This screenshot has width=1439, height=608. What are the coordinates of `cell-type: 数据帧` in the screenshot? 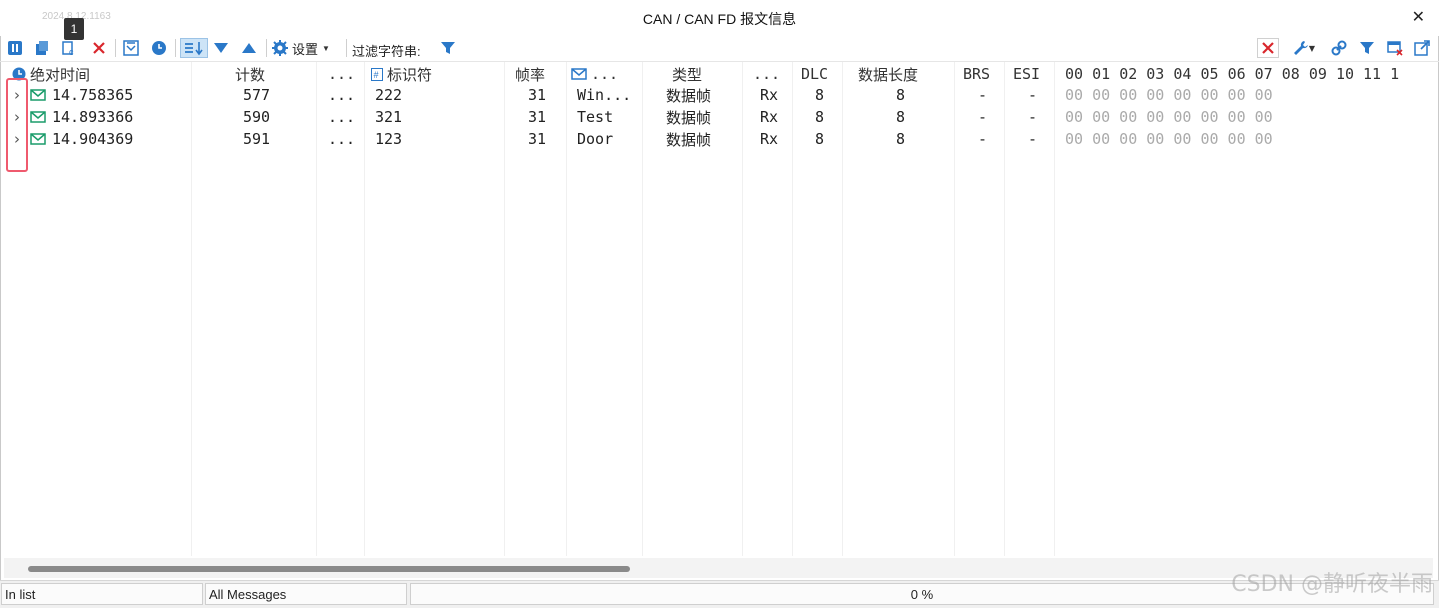 It's located at (689, 118).